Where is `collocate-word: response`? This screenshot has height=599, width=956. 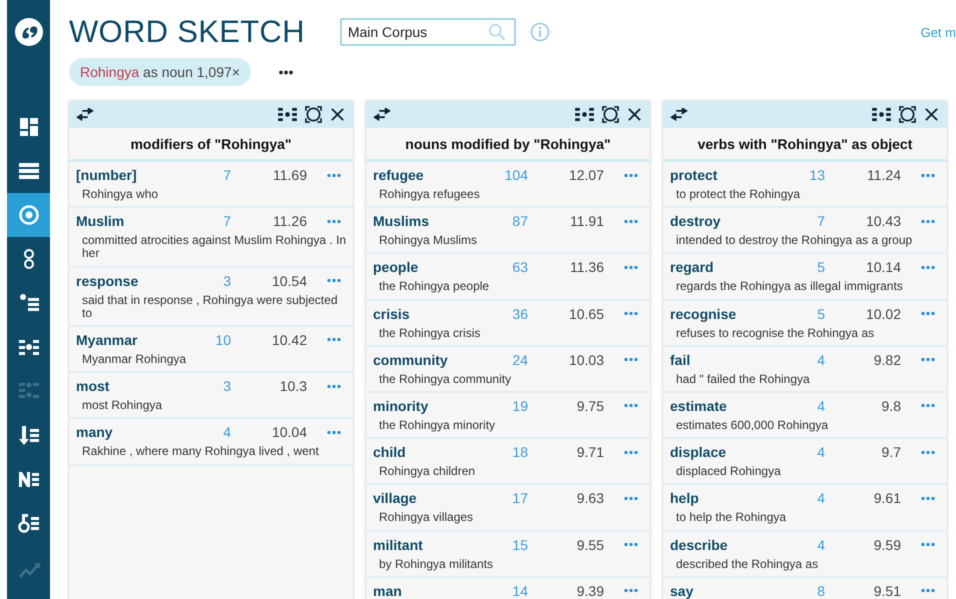
collocate-word: response is located at coordinates (132, 280).